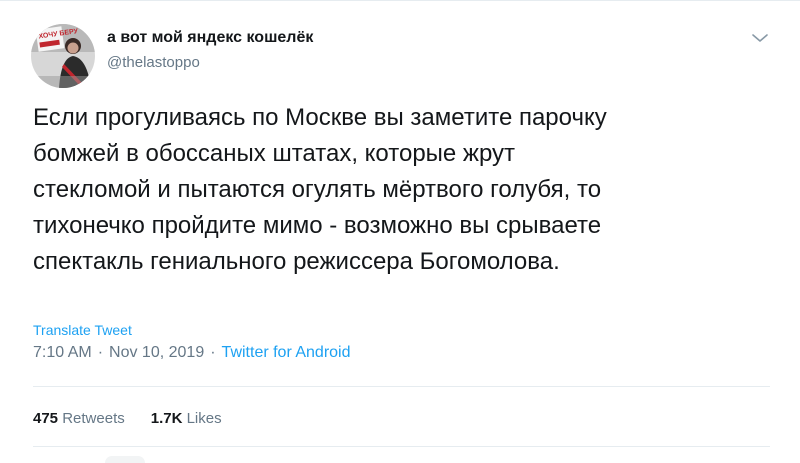 The image size is (800, 463). What do you see at coordinates (62, 352) in the screenshot?
I see `tweet-time: 7:10 AM` at bounding box center [62, 352].